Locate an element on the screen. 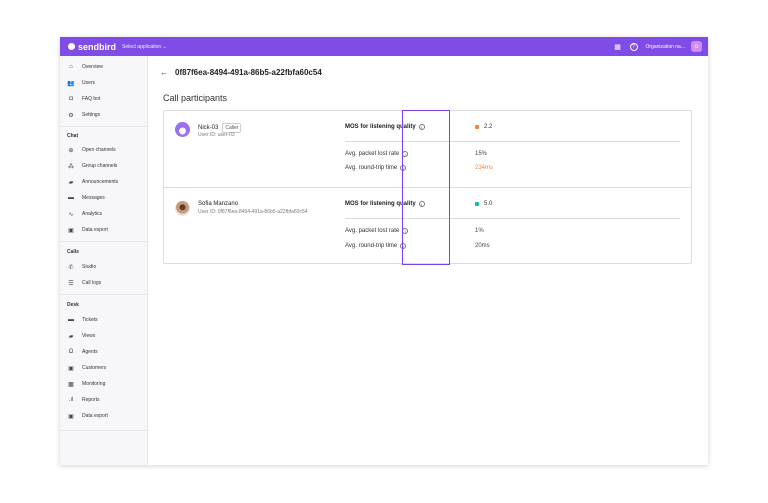 The width and height of the screenshot is (768, 503). sidebar-item-label: Analytics is located at coordinates (92, 214).